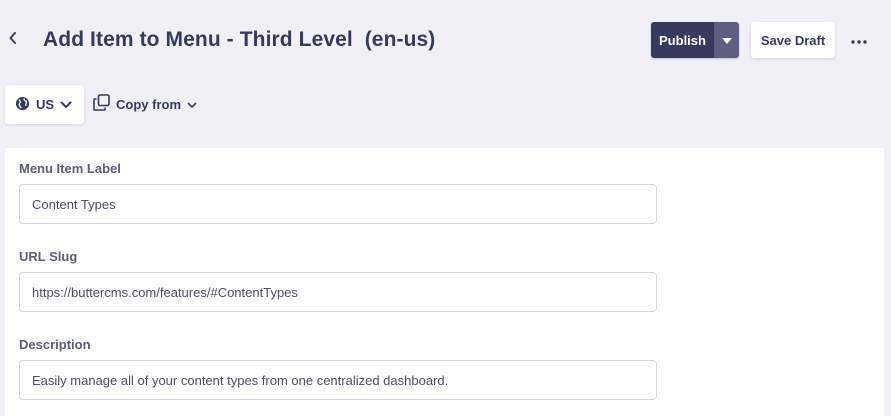 This screenshot has height=416, width=891. I want to click on copy-from-label: Copy from, so click(148, 104).